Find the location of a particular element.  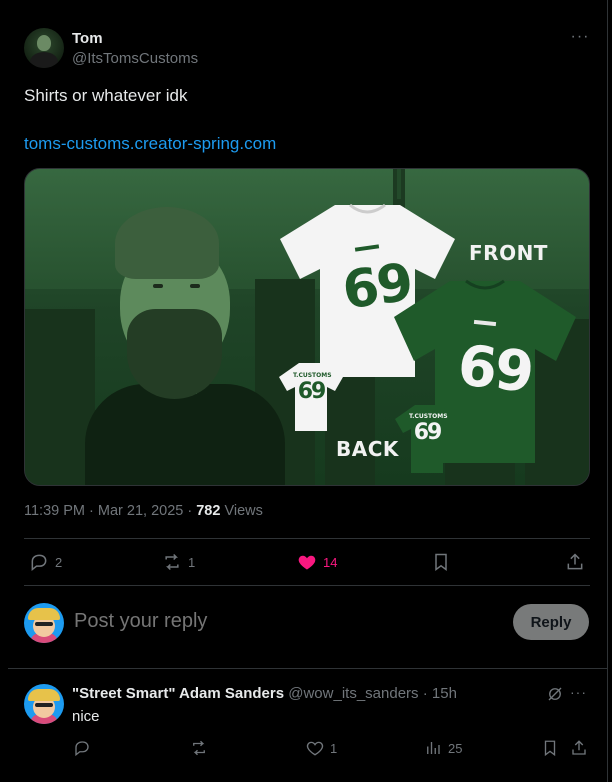

author-avatar is located at coordinates (44, 48).